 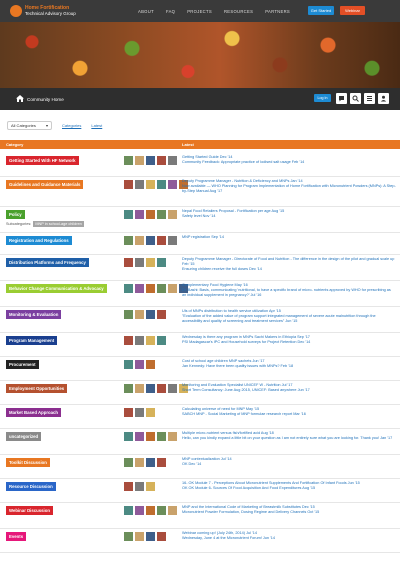 I want to click on category-select: All Categories ▾, so click(x=29, y=125).